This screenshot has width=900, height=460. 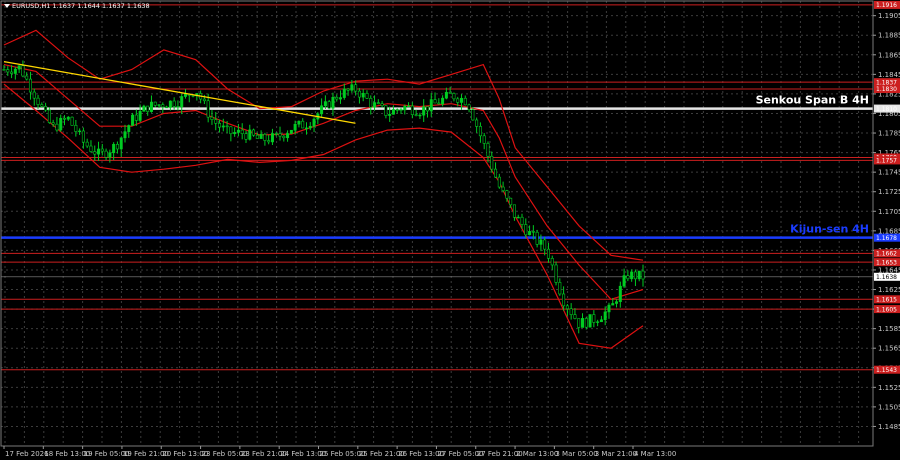 I want to click on level-name: Kijun-sen 4H, so click(x=829, y=229).